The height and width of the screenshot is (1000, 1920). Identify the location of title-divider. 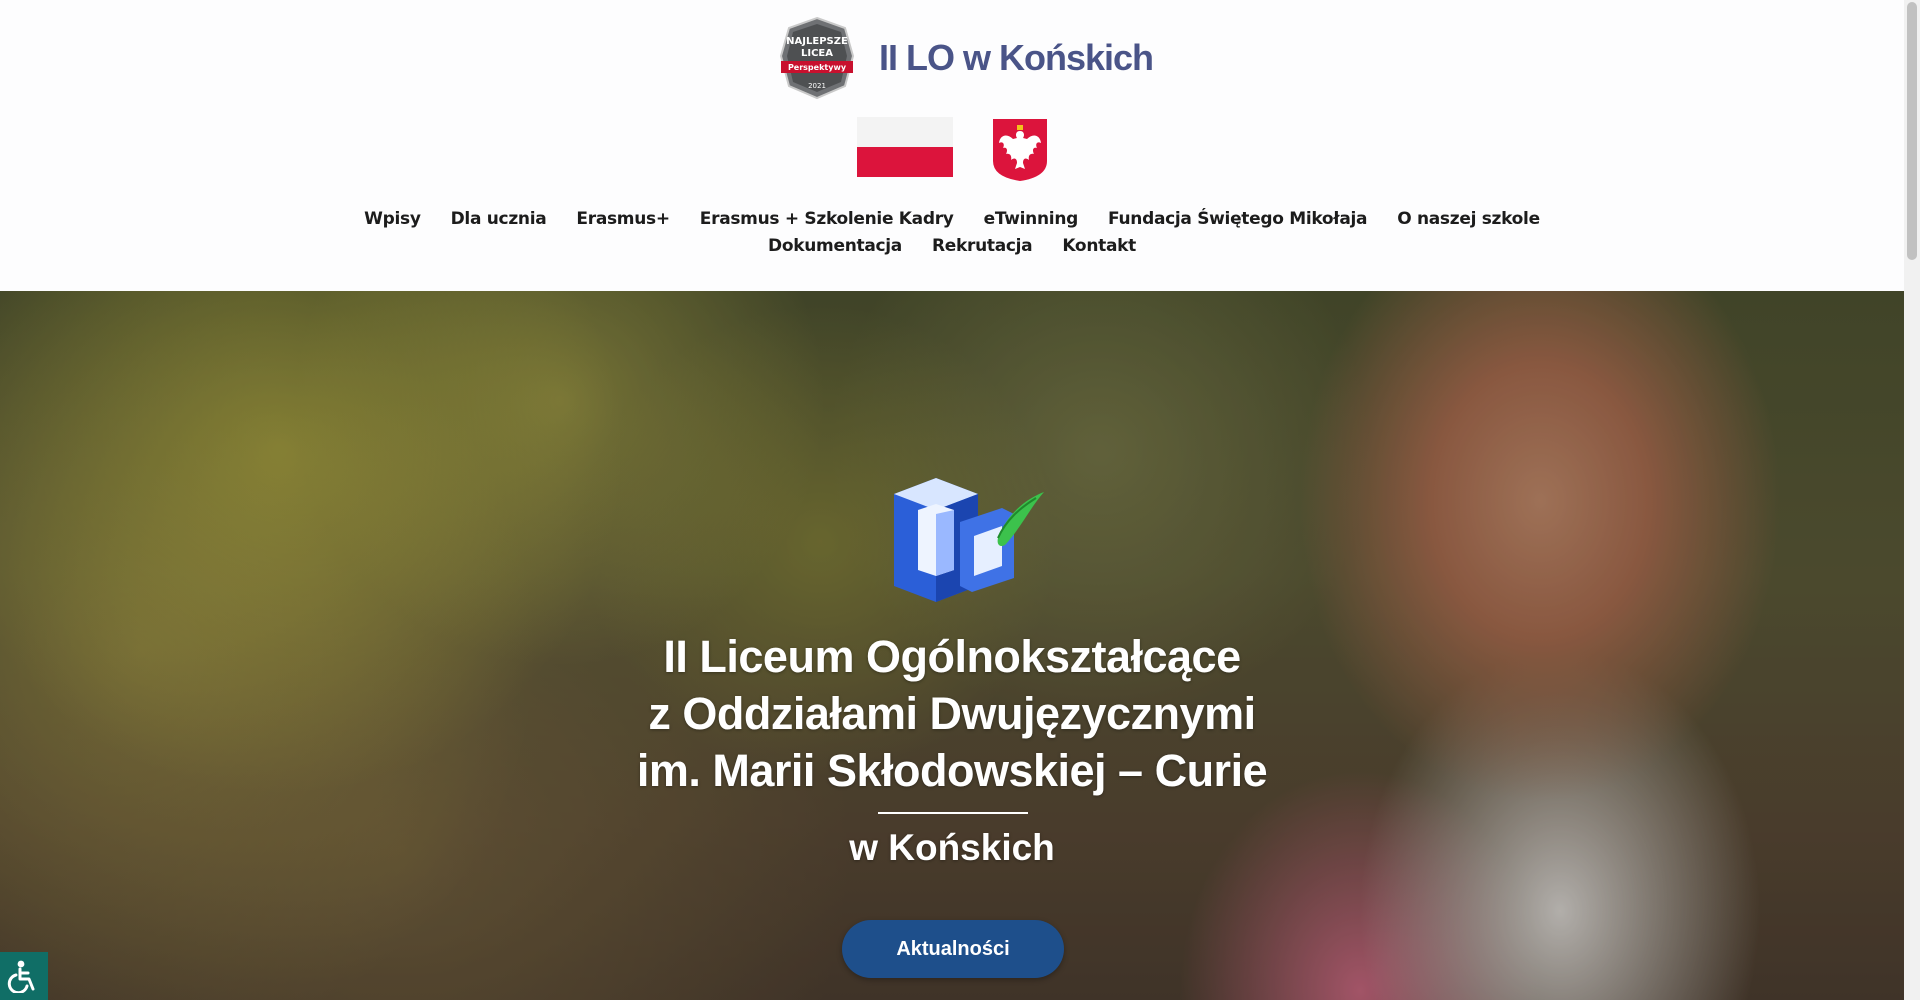
(953, 813).